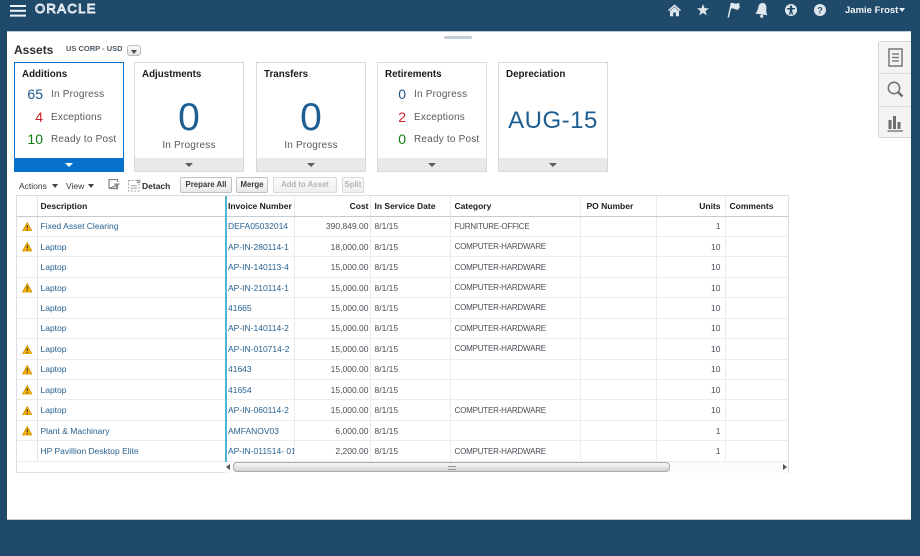 Image resolution: width=920 pixels, height=556 pixels. What do you see at coordinates (66, 8) in the screenshot?
I see `svg-text: ORACLE` at bounding box center [66, 8].